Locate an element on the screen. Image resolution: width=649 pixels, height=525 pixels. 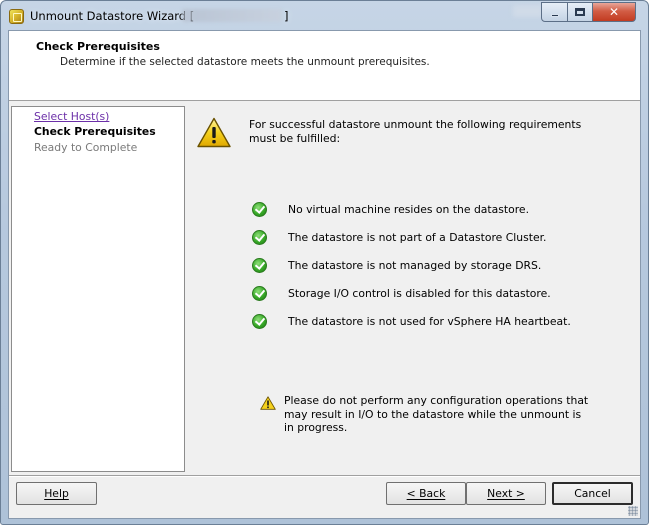
close-button: ✕ is located at coordinates (614, 12).